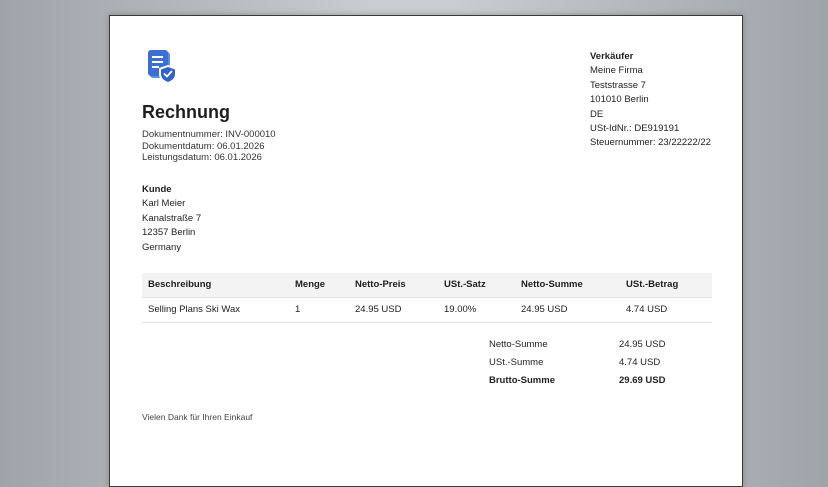 The height and width of the screenshot is (487, 828). What do you see at coordinates (642, 380) in the screenshot?
I see `gross-total-value: 29.69 USD` at bounding box center [642, 380].